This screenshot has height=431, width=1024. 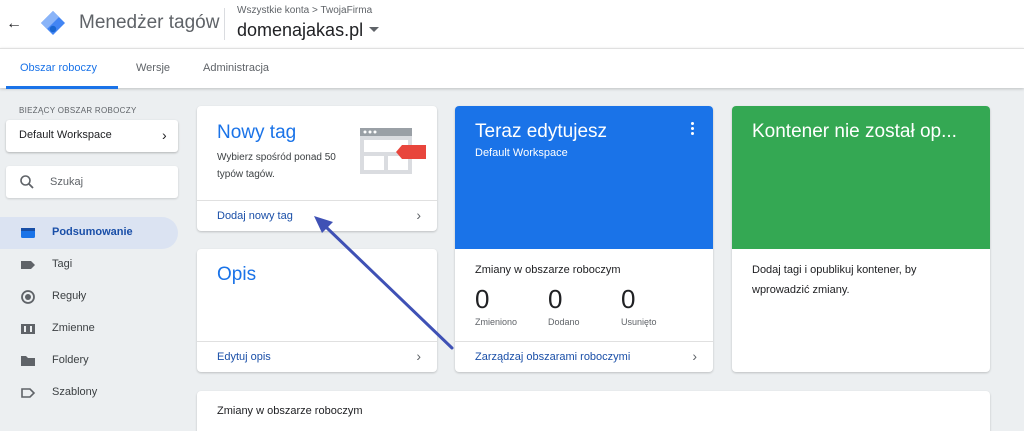 I want to click on edit-description-link: Edytuj opis ›, so click(x=317, y=356).